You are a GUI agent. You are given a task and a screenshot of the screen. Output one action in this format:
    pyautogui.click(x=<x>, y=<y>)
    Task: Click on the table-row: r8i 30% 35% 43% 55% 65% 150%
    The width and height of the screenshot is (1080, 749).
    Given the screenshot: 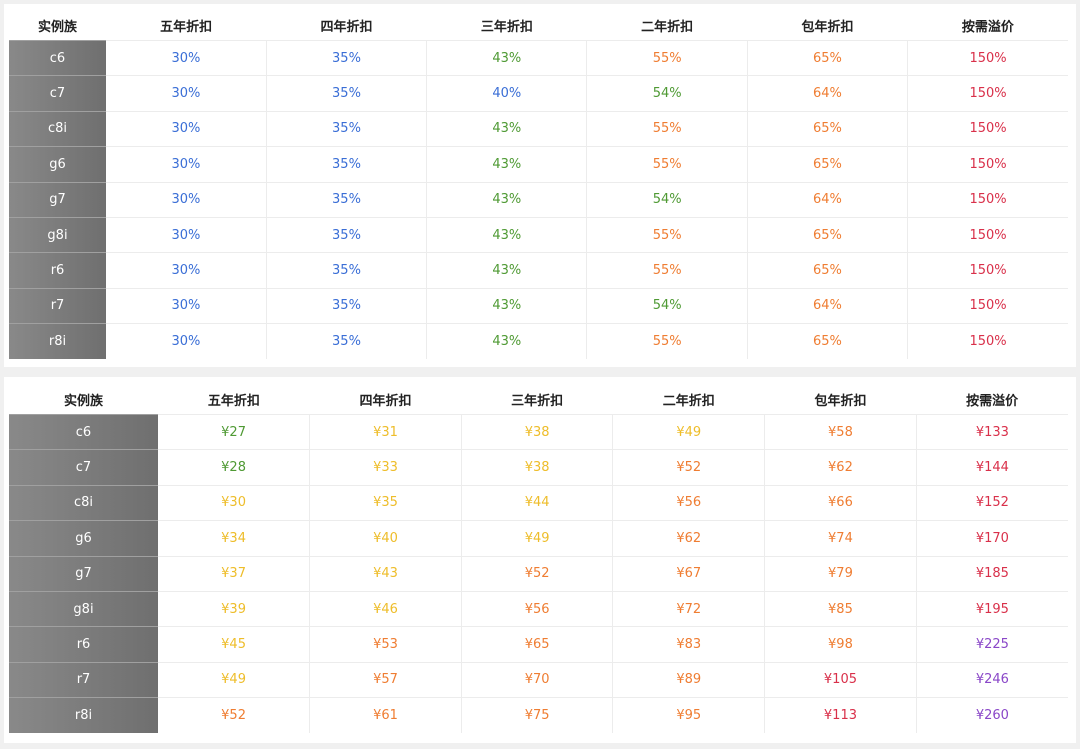 What is the action you would take?
    pyautogui.click(x=538, y=341)
    